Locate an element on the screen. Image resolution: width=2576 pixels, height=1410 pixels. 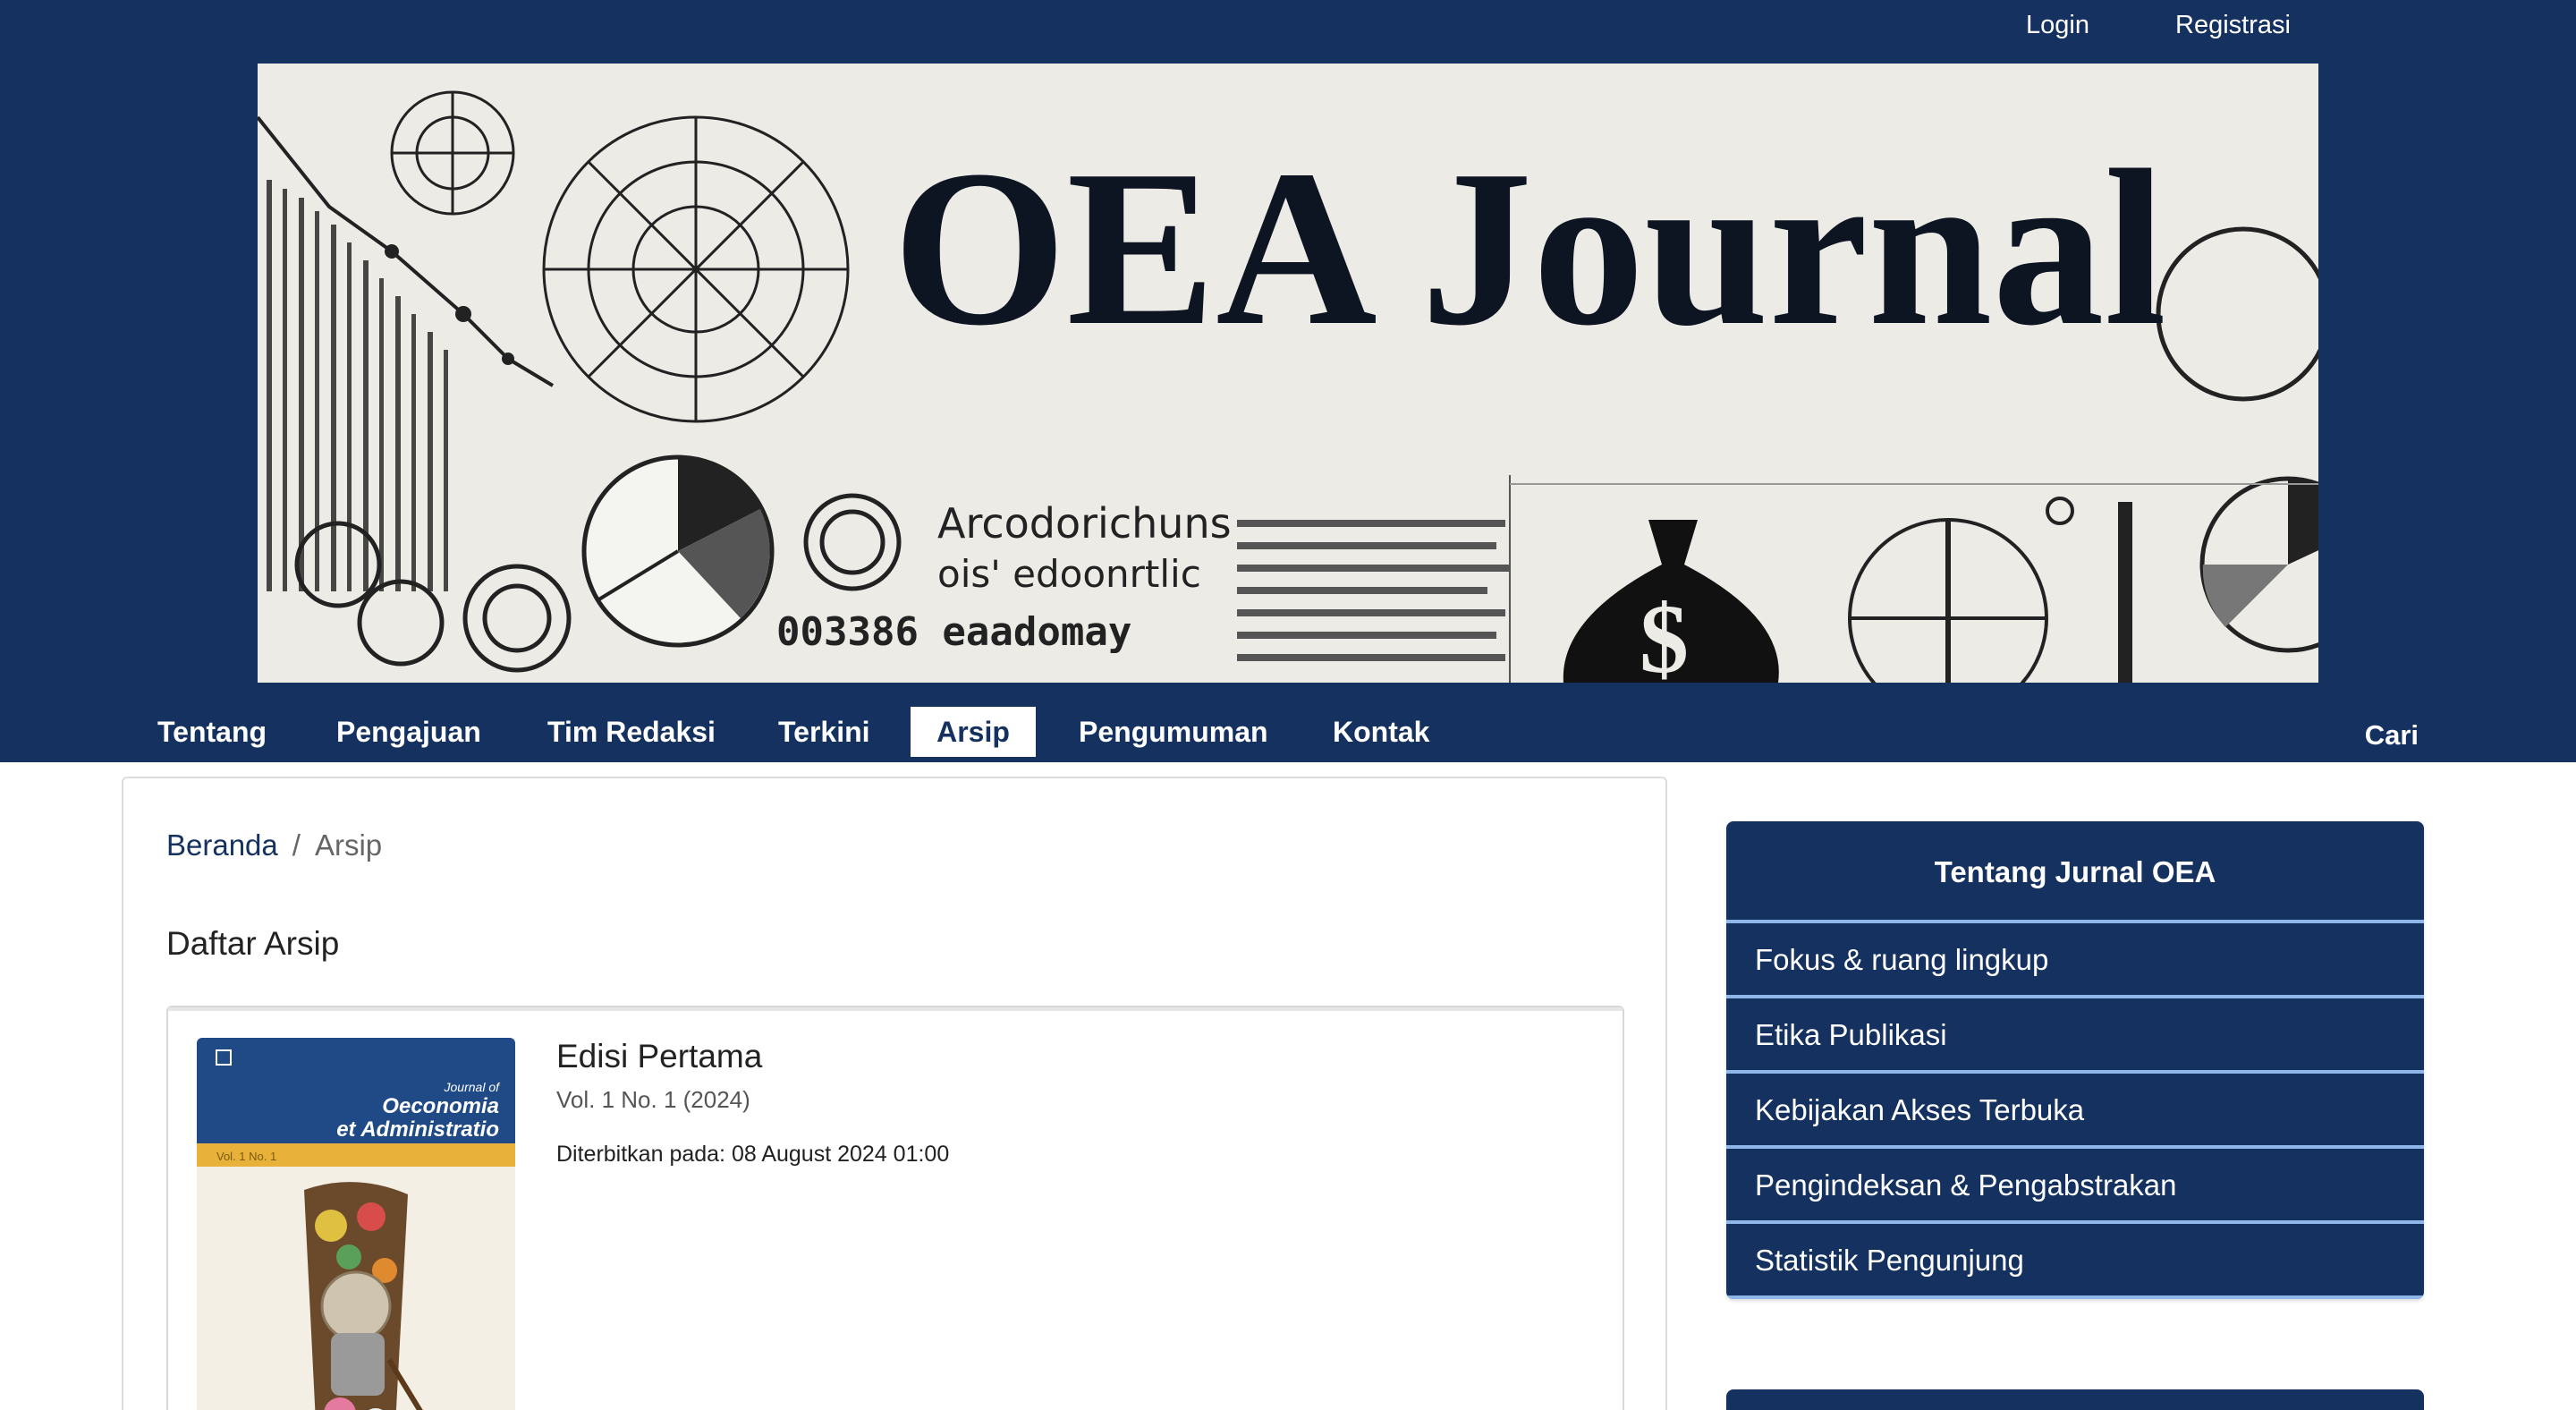
nav-item-pengumuman: Pengumuman is located at coordinates (1173, 732).